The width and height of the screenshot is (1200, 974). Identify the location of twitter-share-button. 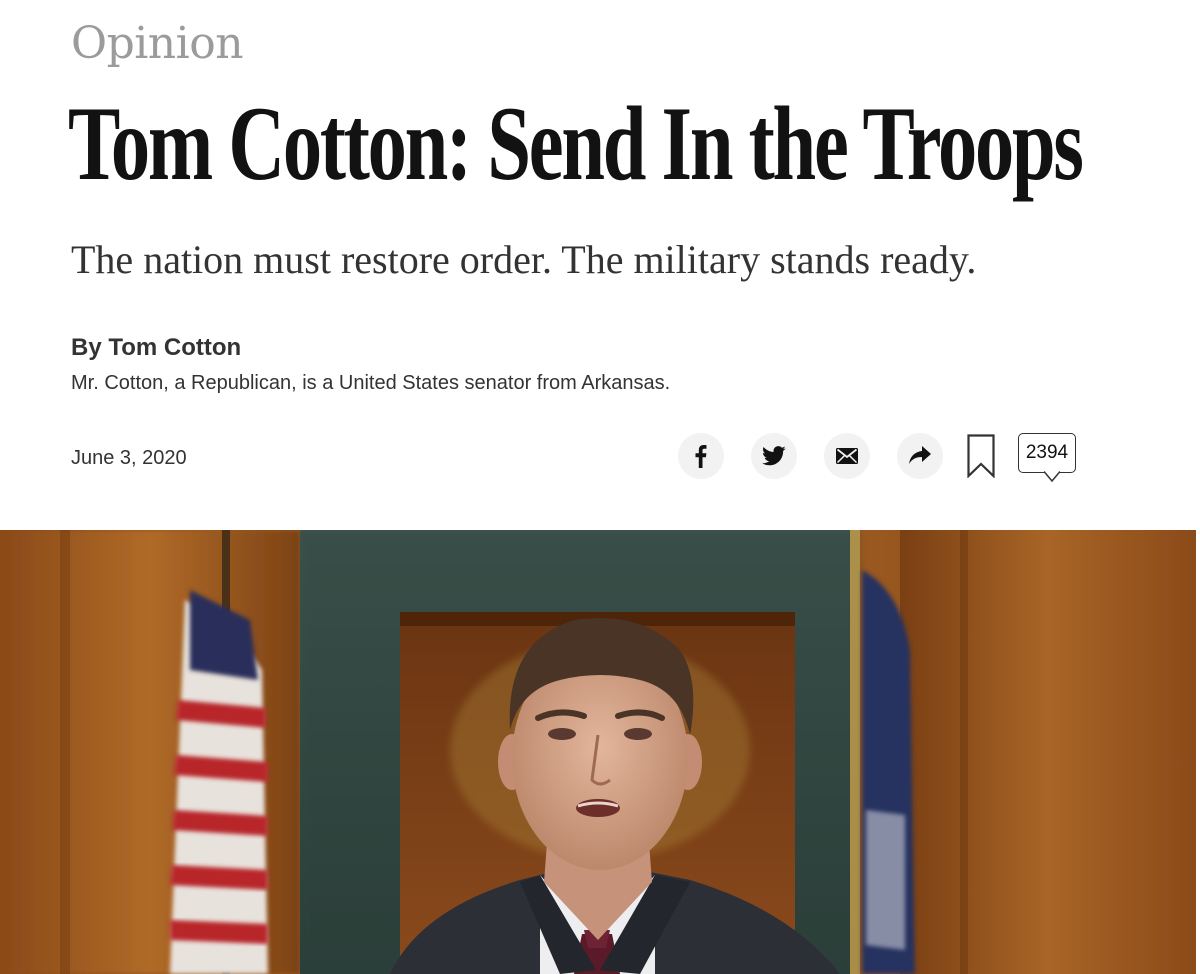
(774, 456).